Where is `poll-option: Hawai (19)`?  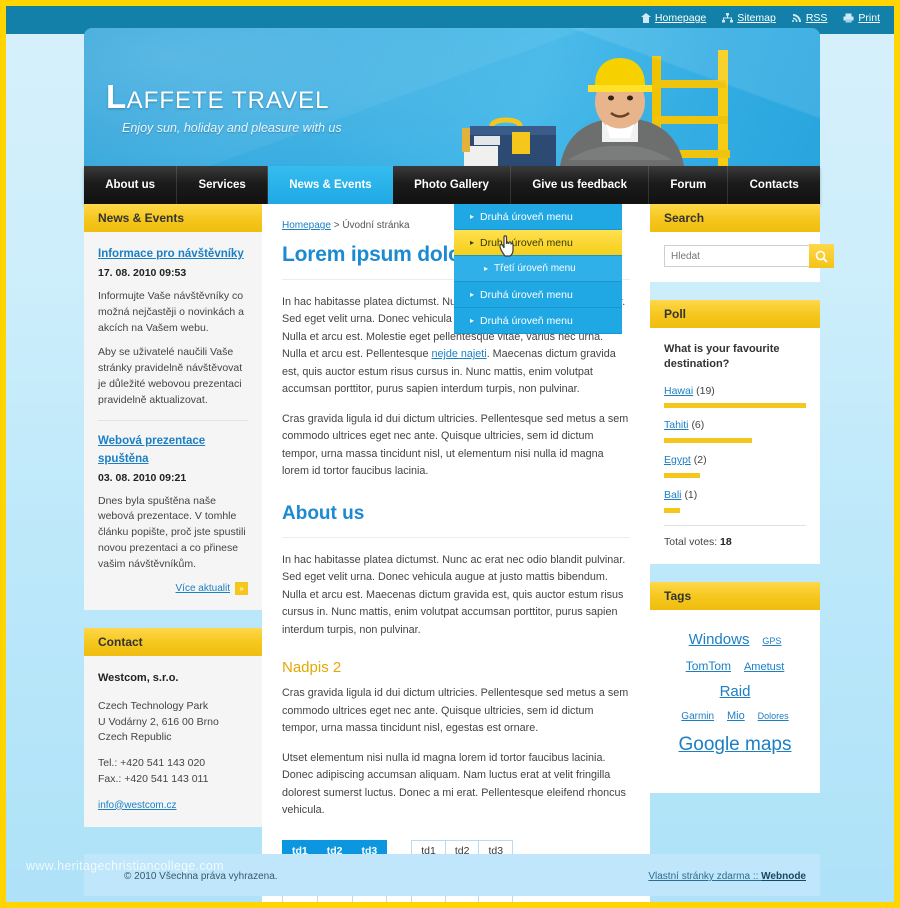
poll-option: Hawai (19) is located at coordinates (735, 396).